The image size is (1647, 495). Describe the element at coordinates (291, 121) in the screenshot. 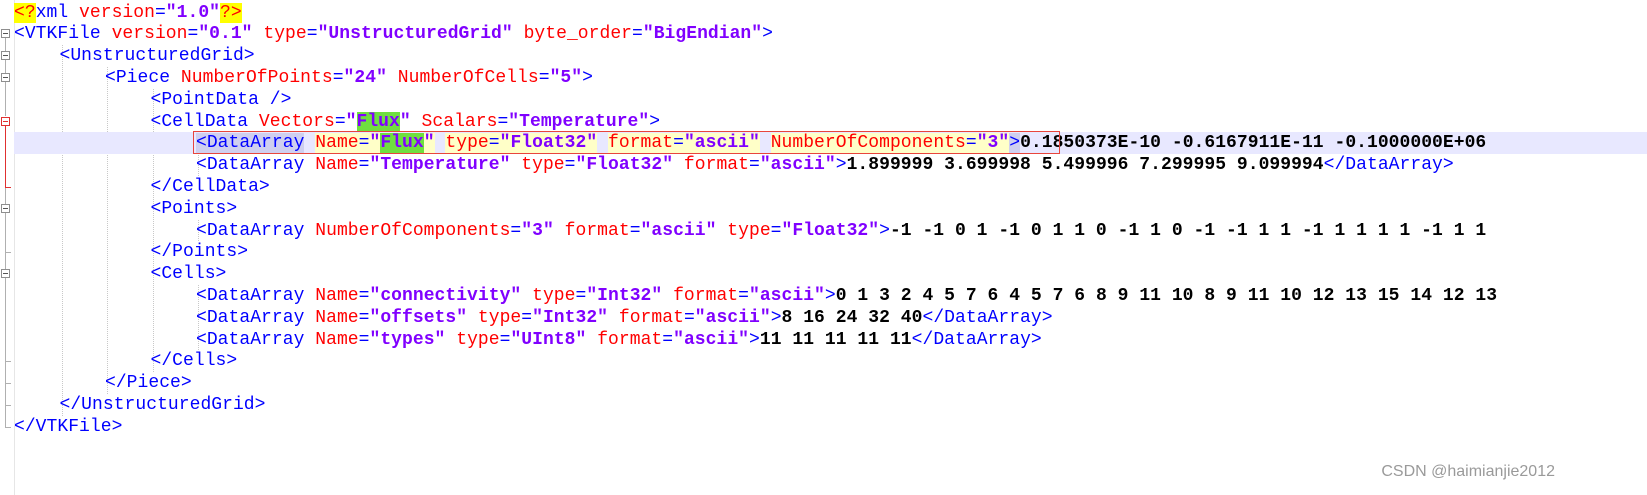

I see `code-token: Vectors` at that location.